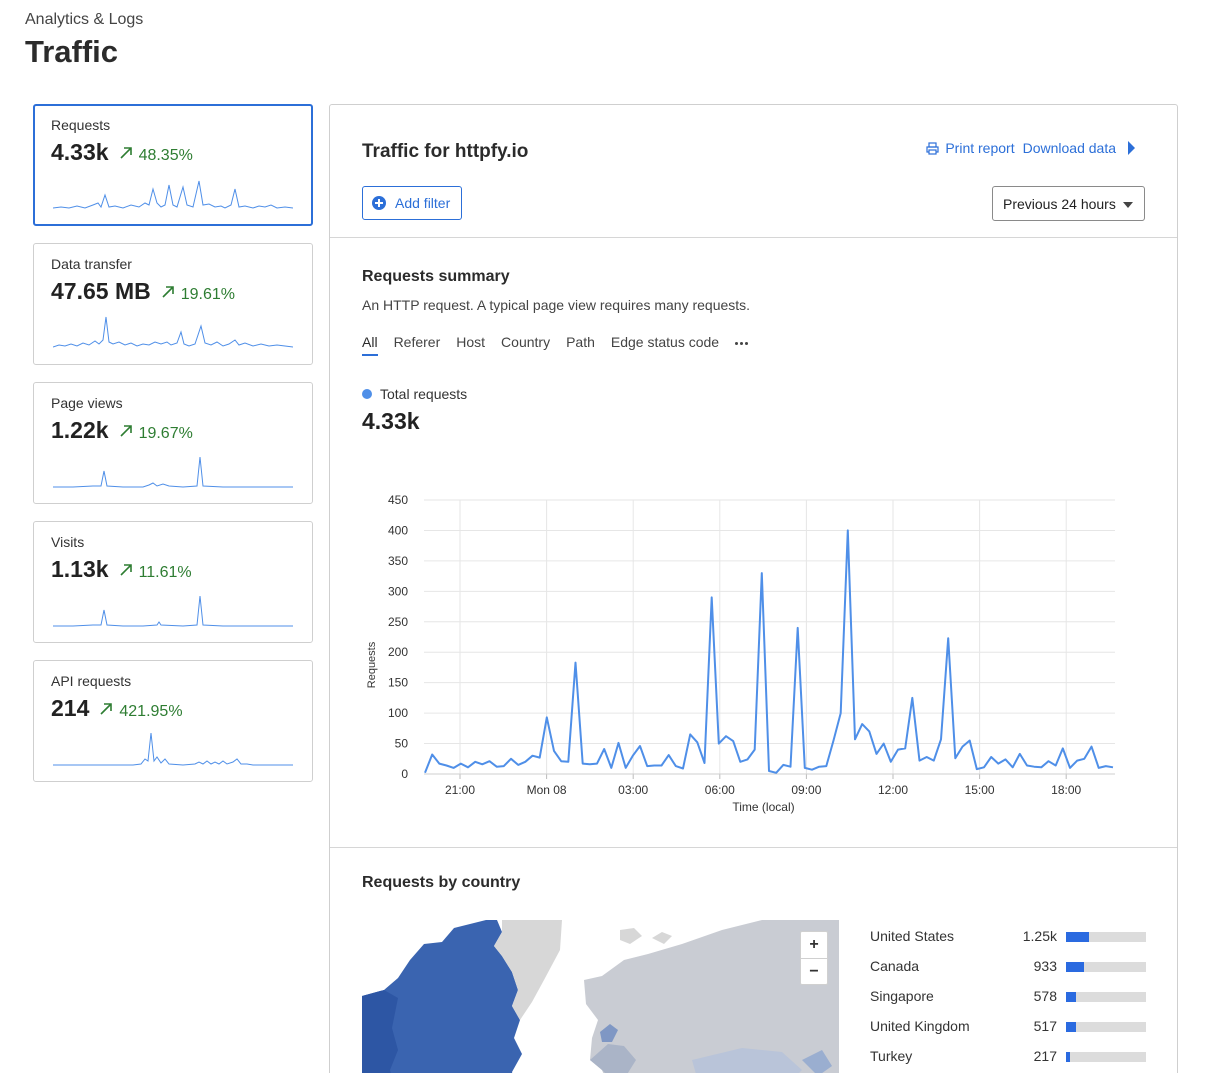  Describe the element at coordinates (1066, 790) in the screenshot. I see `x-tick-label: 18:00` at that location.